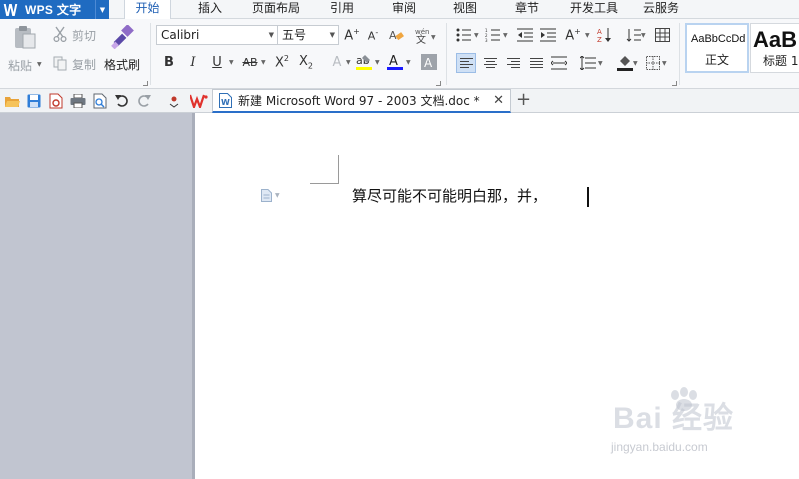 The height and width of the screenshot is (479, 799). I want to click on borders-dropdown-icon: ▼, so click(664, 63).